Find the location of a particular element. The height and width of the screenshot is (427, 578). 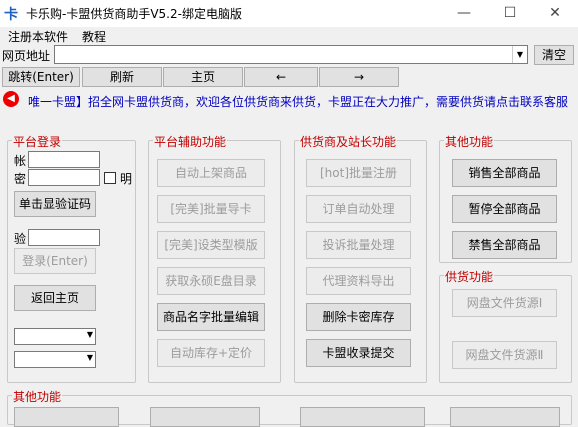

netdisk-source-2-button: 网盘文件货源Ⅱ is located at coordinates (504, 355).